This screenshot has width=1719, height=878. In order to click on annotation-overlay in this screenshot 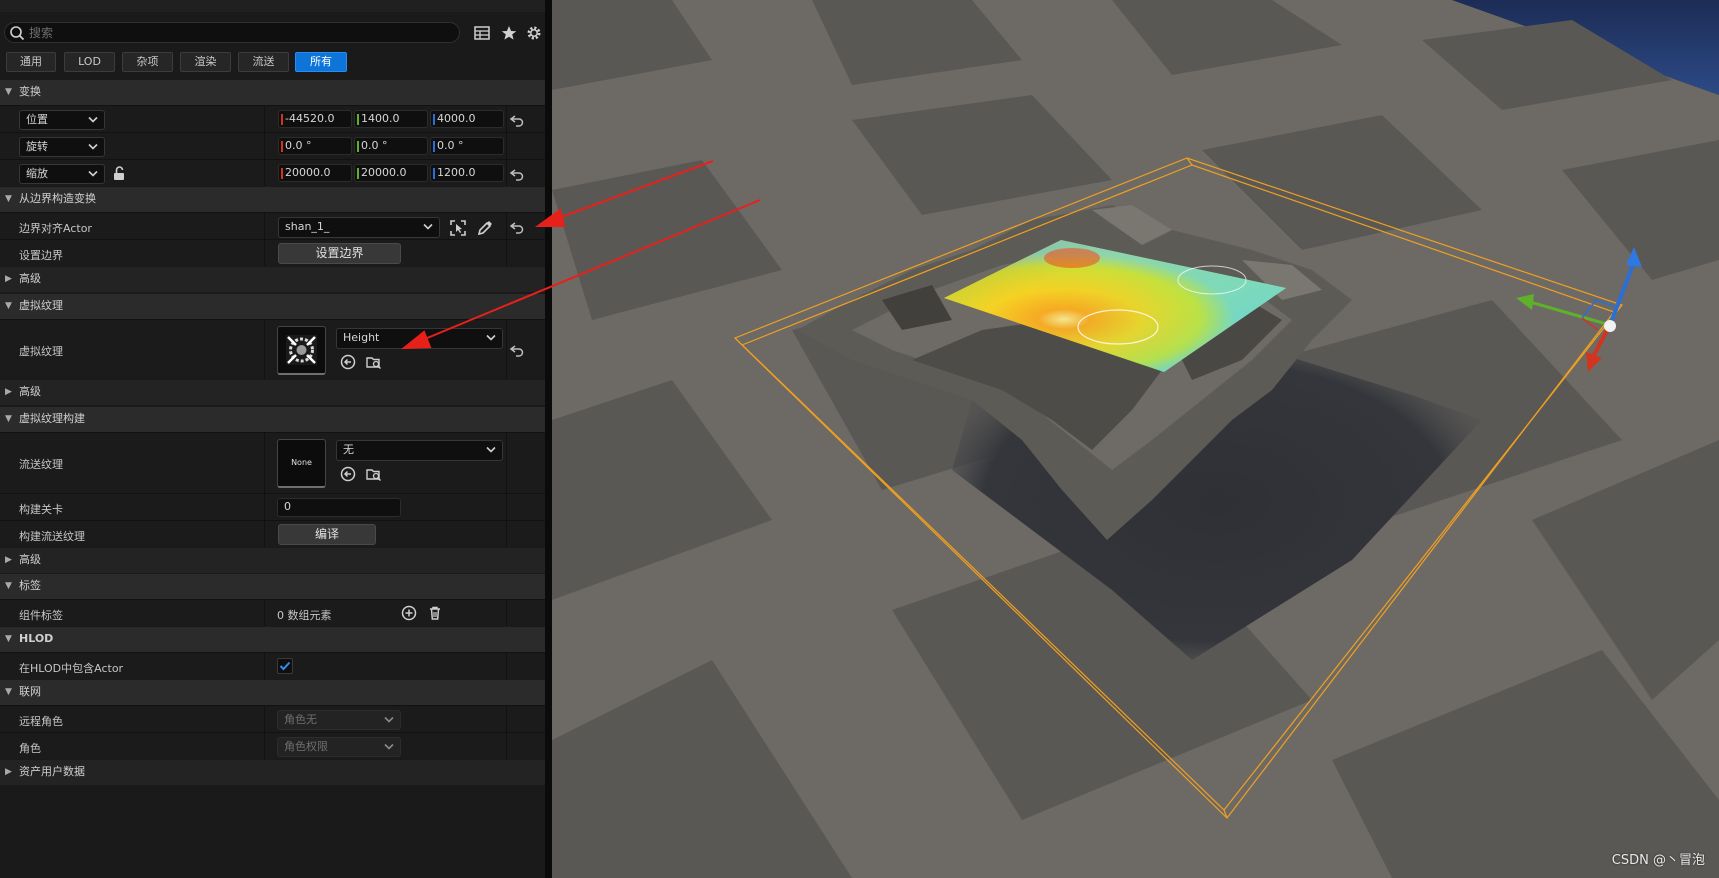, I will do `click(581, 255)`.